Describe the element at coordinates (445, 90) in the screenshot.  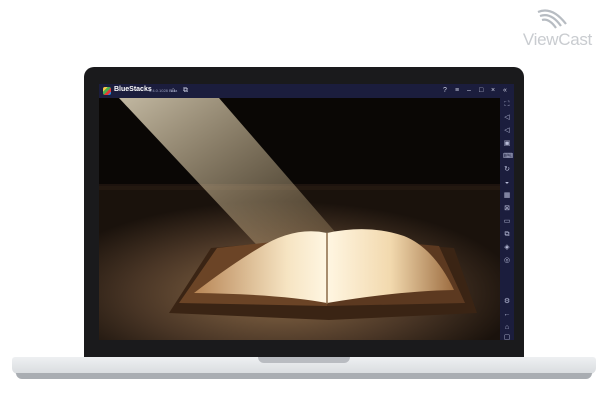
I see `help-icon: ?` at that location.